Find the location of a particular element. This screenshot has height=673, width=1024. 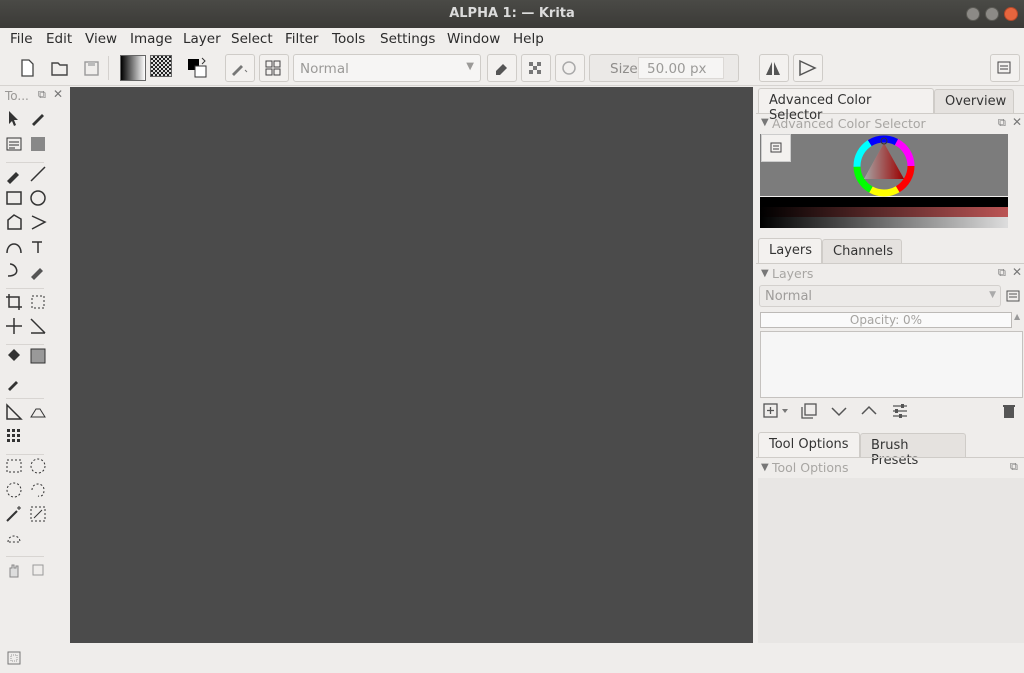

menu-window: Window is located at coordinates (473, 39).